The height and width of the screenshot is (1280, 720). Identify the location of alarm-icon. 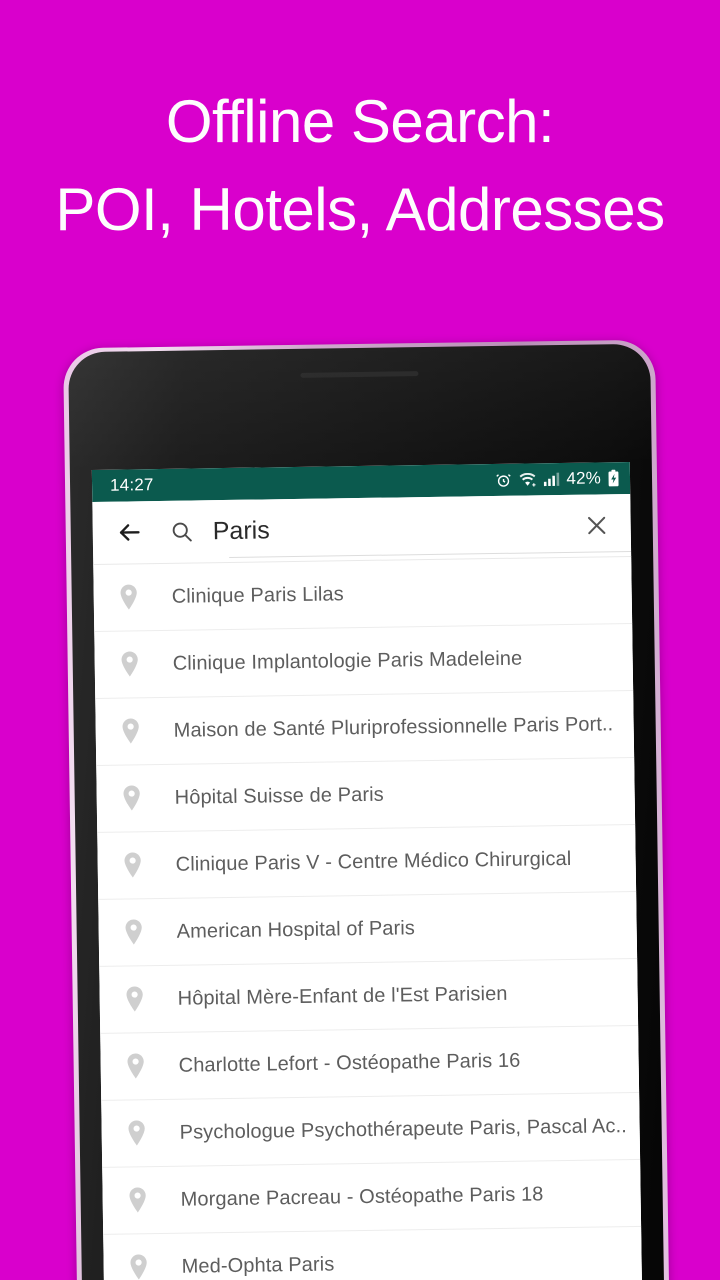
(503, 479).